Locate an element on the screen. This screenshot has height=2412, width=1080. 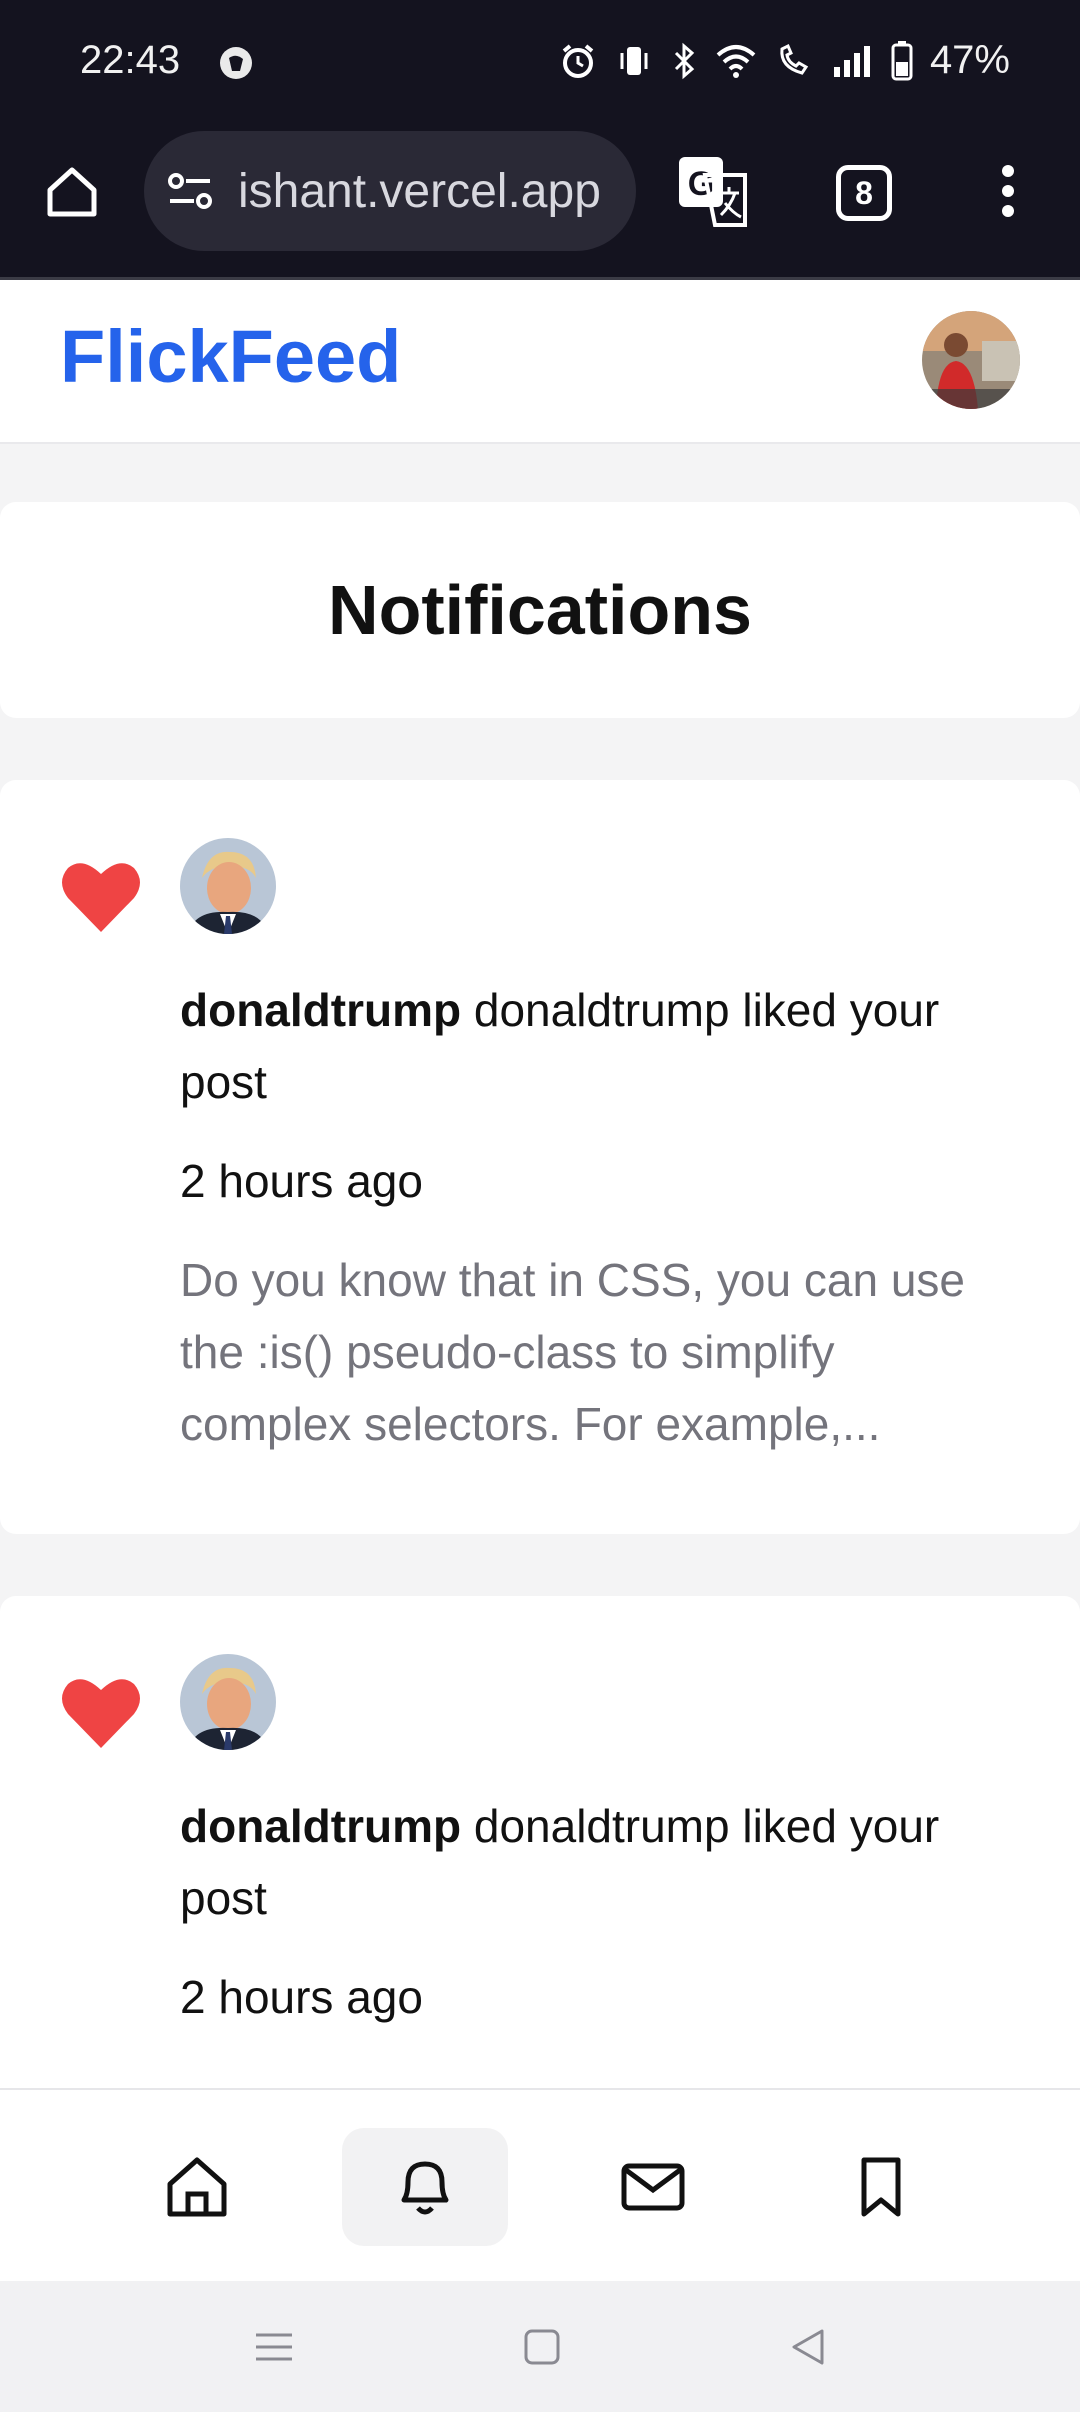
nav-home-button is located at coordinates (197, 2187).